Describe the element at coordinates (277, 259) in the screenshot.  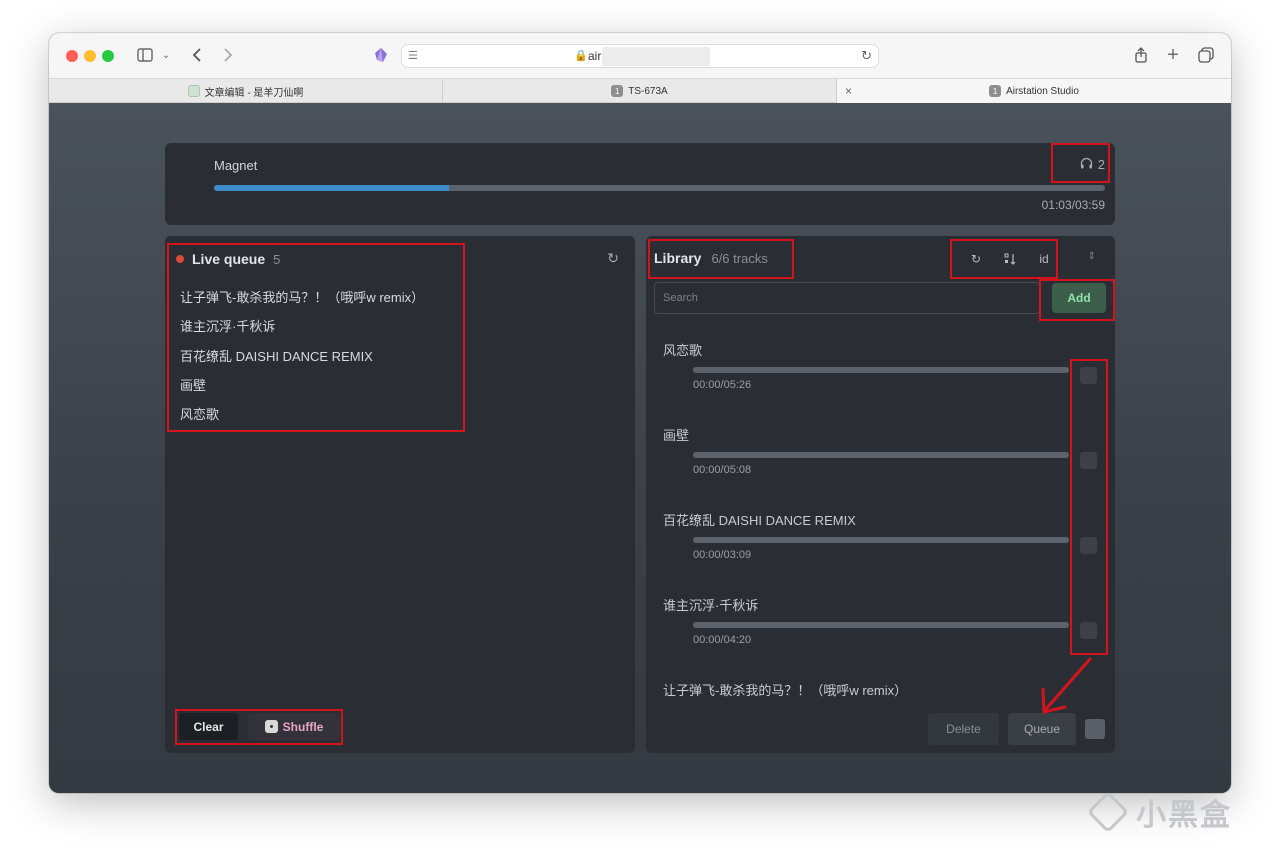
I see `live-queue-count: 5` at that location.